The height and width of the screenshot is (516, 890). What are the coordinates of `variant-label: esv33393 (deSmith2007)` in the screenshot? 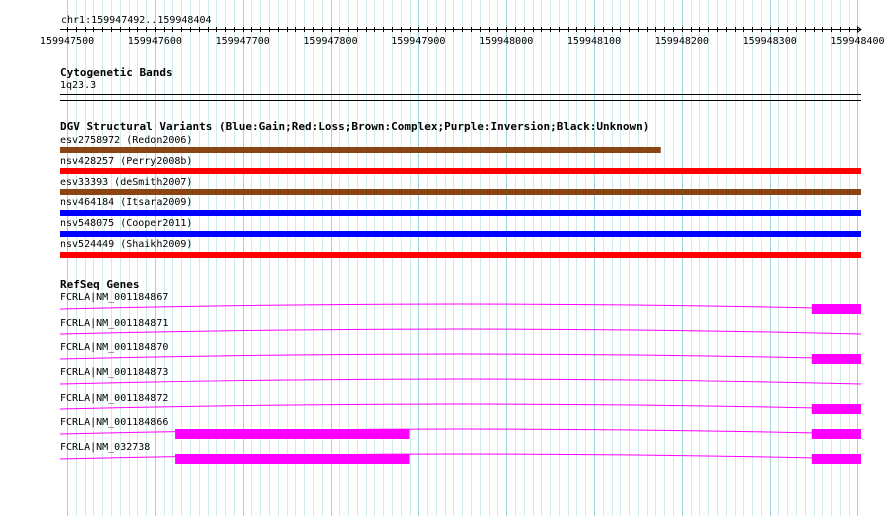 It's located at (126, 183).